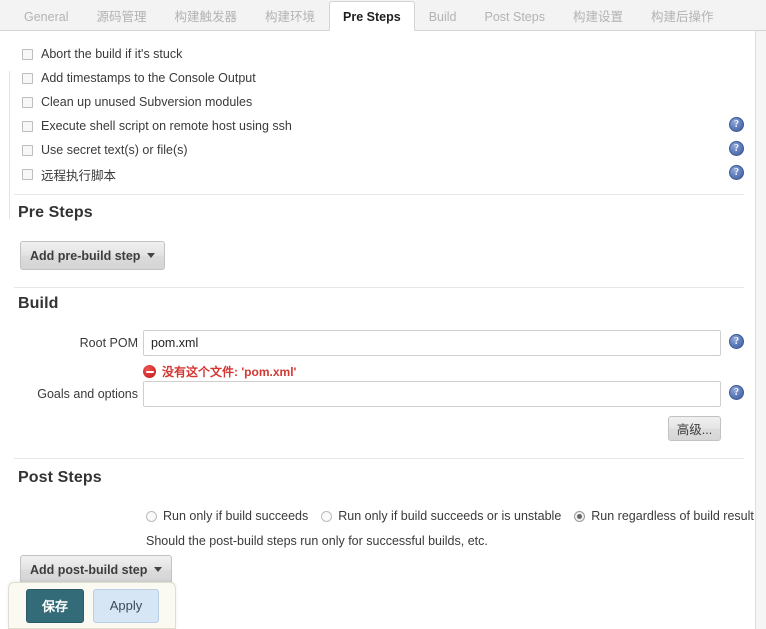  Describe the element at coordinates (147, 102) in the screenshot. I see `checkbox-label-clean-svn: Clean up unused Subversion modules` at that location.